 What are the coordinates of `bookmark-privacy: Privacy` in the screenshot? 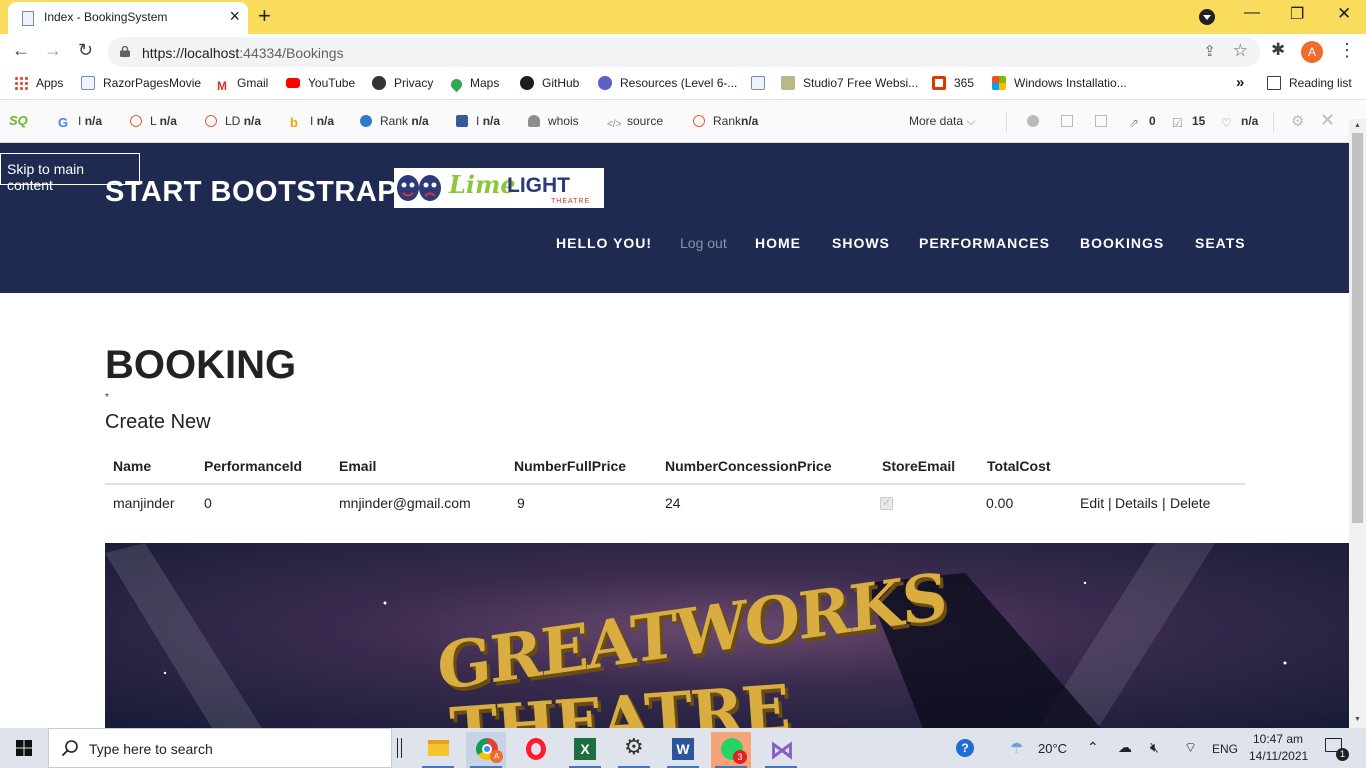 It's located at (402, 83).